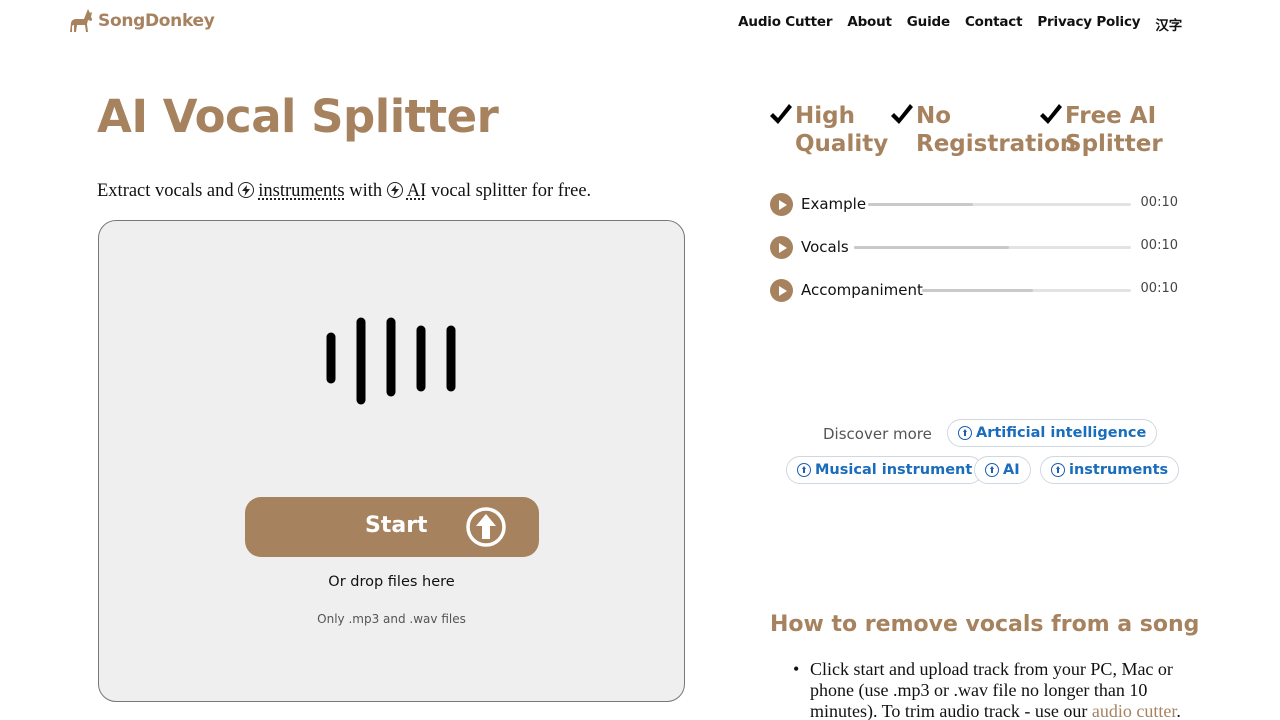 The width and height of the screenshot is (1280, 720). Describe the element at coordinates (894, 470) in the screenshot. I see `chip-label: Musical instrument` at that location.